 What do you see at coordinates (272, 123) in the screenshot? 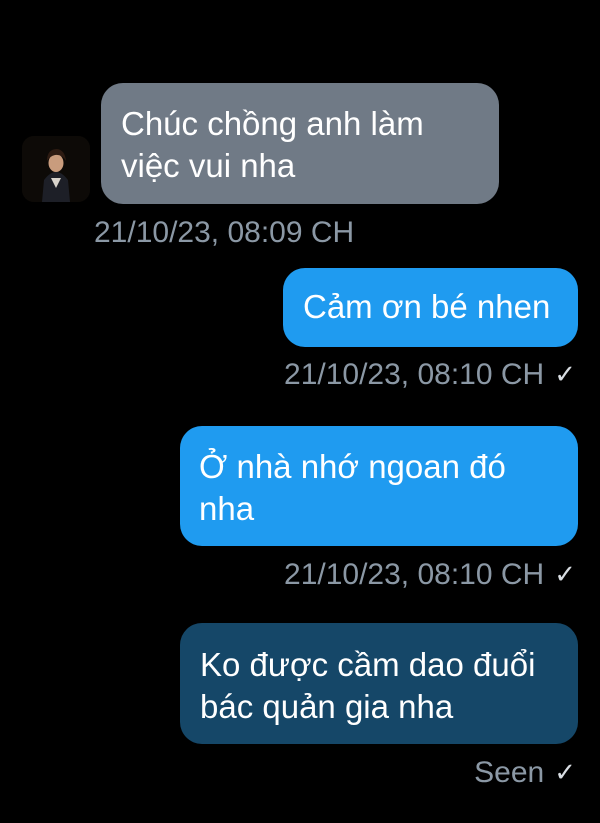
I see `message-text-line: Chúc chồng anh làm` at bounding box center [272, 123].